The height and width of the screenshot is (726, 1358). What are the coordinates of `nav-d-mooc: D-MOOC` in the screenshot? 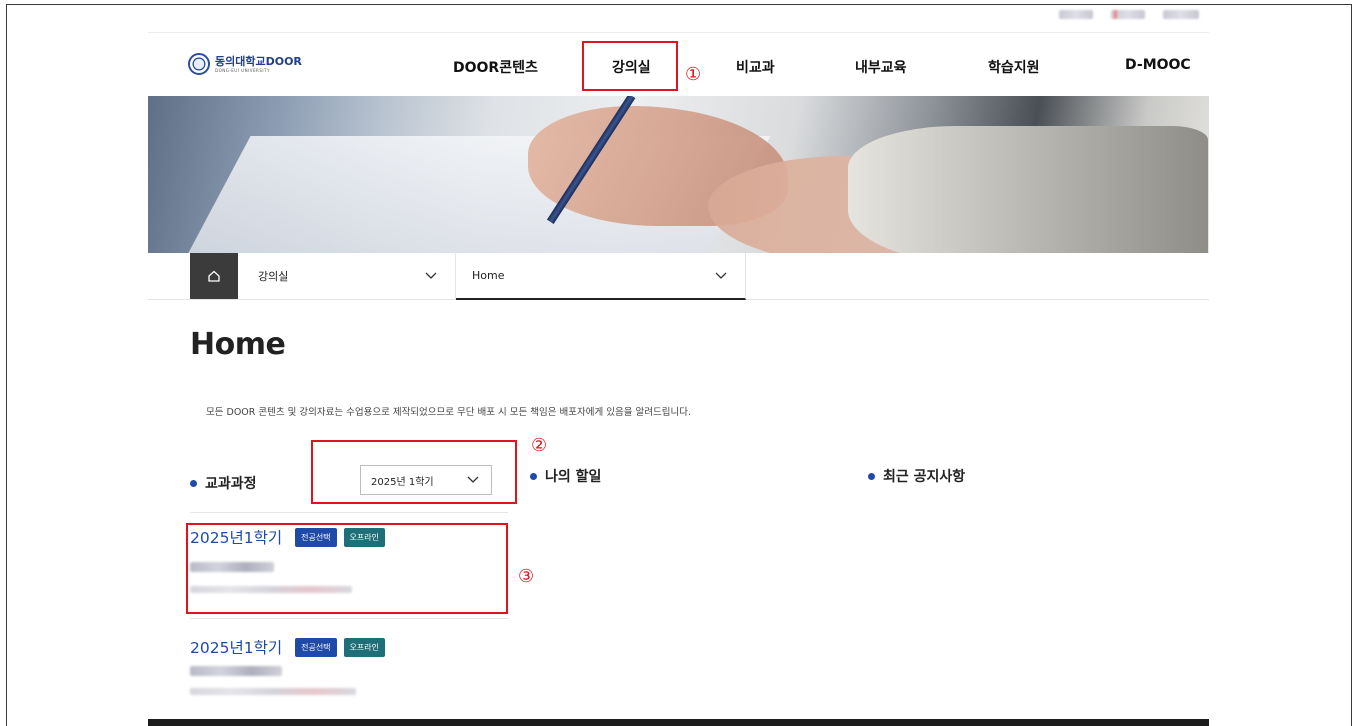 It's located at (1158, 65).